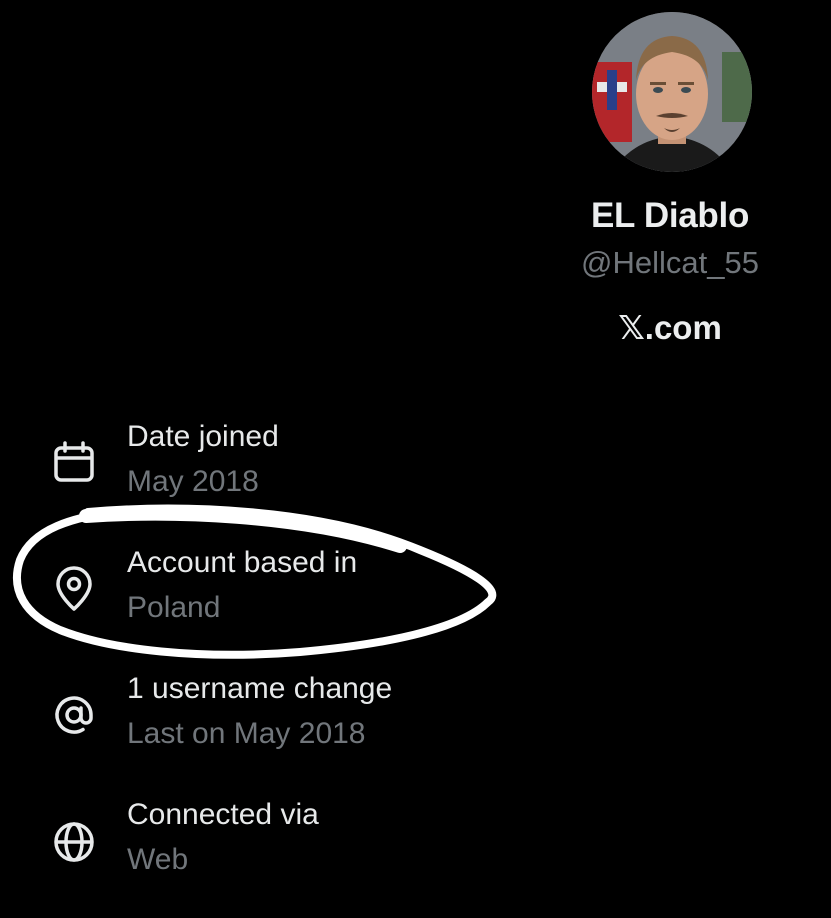 Image resolution: width=831 pixels, height=918 pixels. Describe the element at coordinates (670, 262) in the screenshot. I see `username-handle: @Hellcat_55` at that location.